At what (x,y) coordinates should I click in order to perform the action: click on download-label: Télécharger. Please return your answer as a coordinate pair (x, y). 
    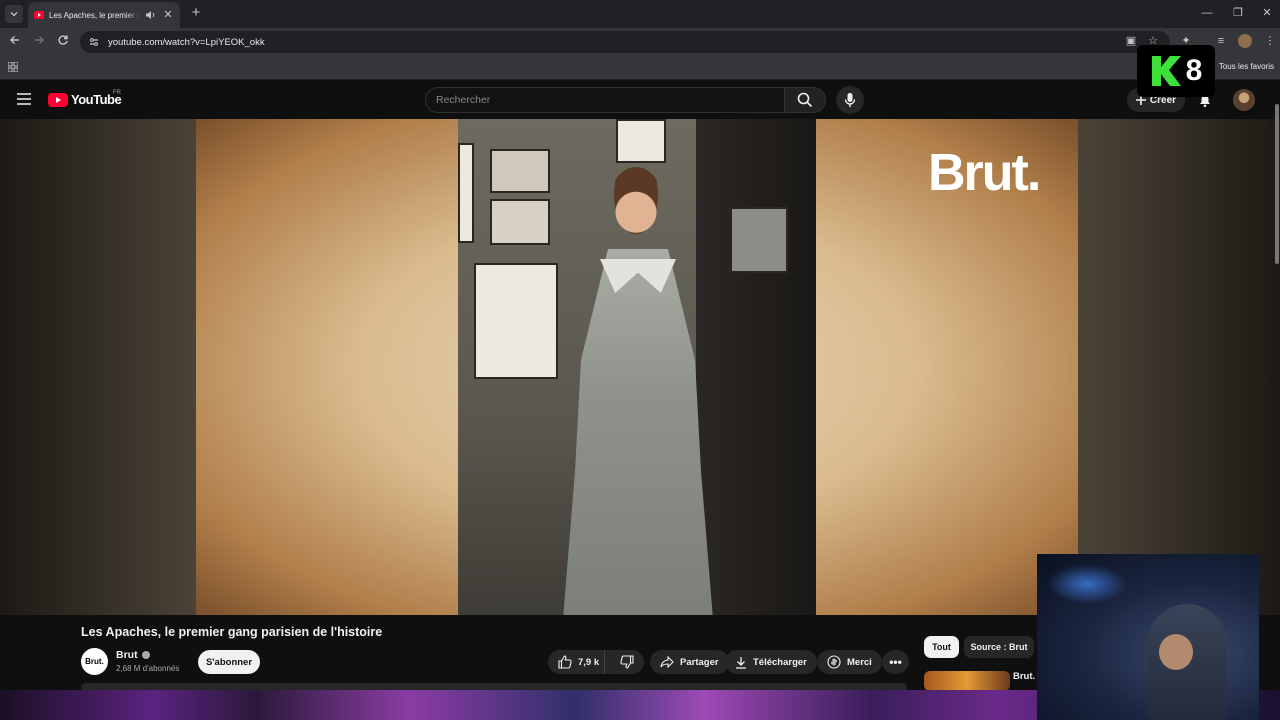
    Looking at the image, I should click on (780, 662).